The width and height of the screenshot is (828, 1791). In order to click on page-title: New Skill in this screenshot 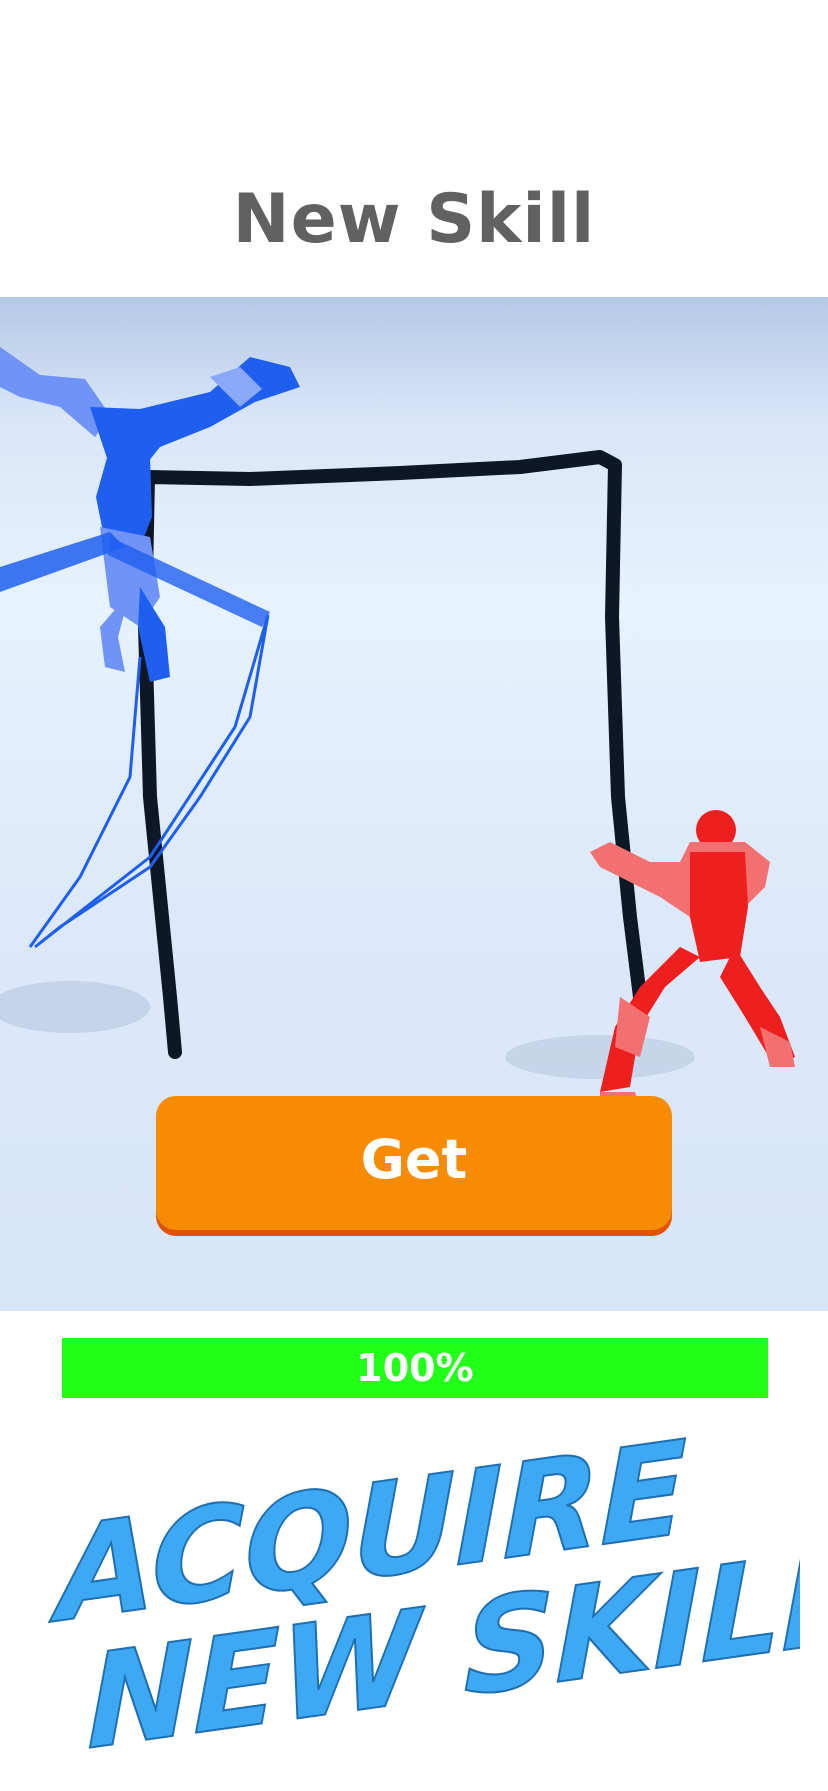, I will do `click(414, 219)`.